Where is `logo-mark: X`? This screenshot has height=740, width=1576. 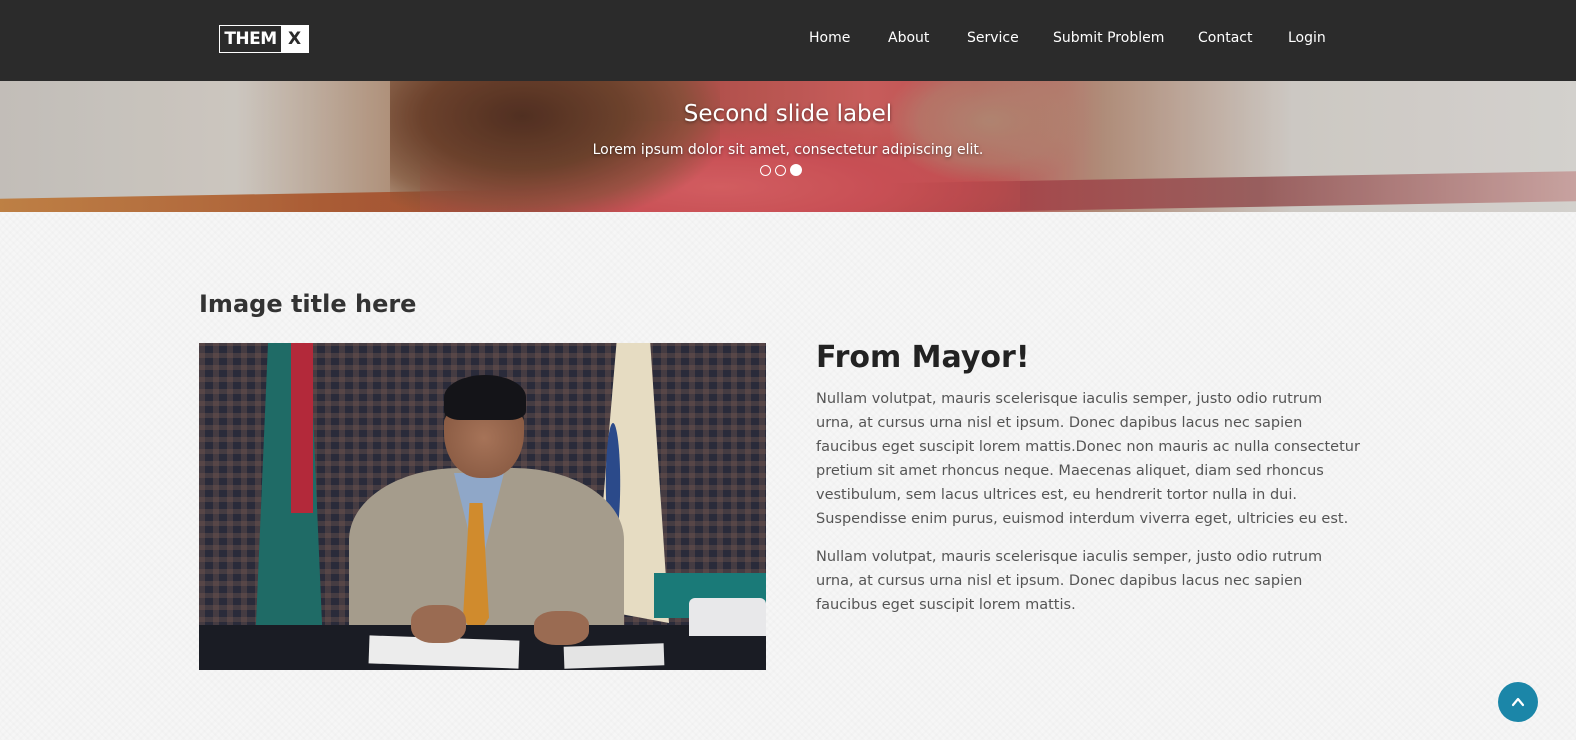
logo-mark: X is located at coordinates (294, 39).